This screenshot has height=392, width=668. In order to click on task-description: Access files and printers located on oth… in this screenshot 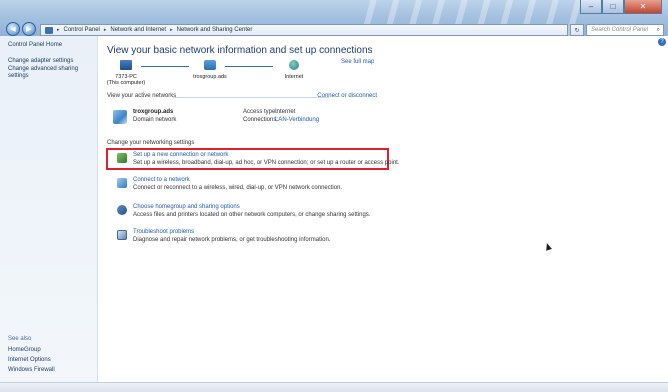, I will do `click(252, 215)`.